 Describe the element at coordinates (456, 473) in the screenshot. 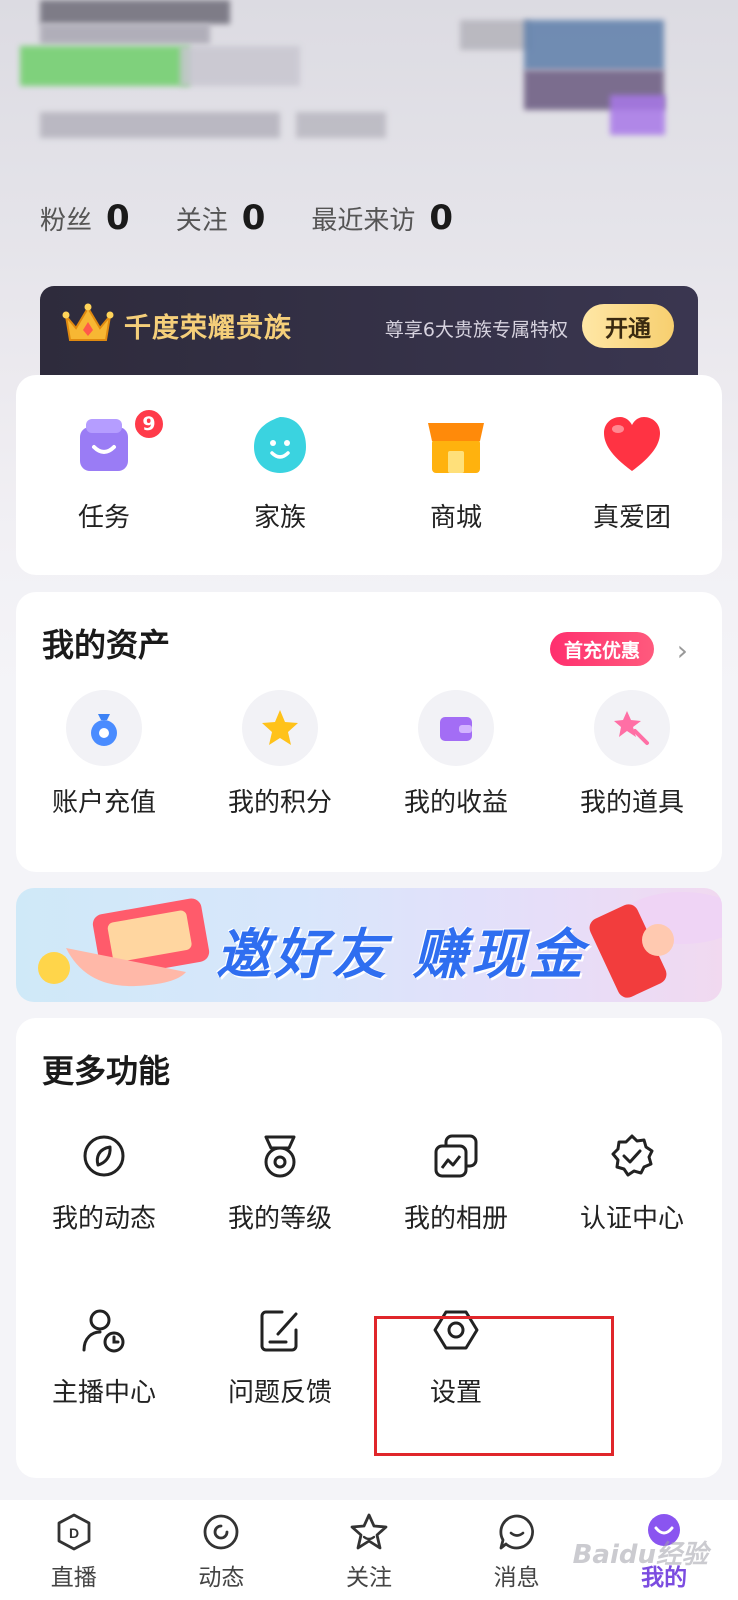

I see `quick-action-shop: 商城` at that location.